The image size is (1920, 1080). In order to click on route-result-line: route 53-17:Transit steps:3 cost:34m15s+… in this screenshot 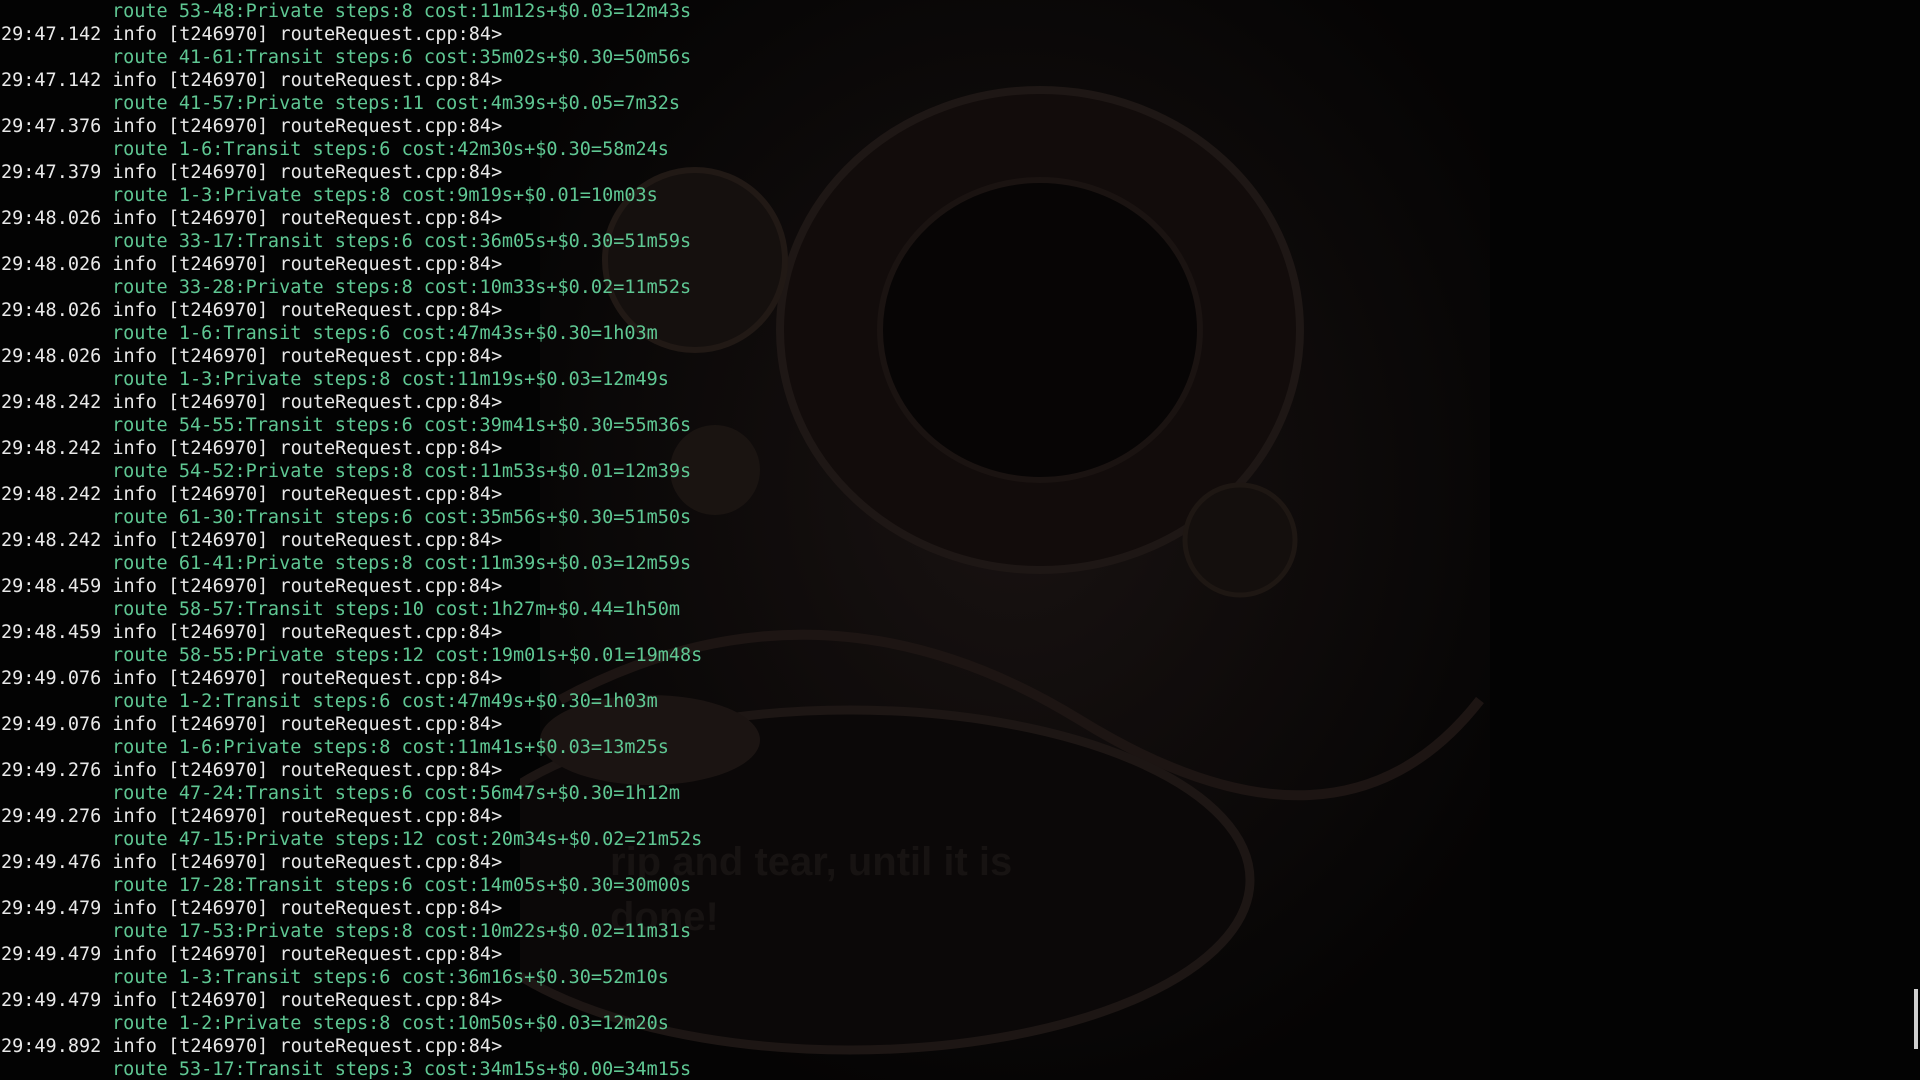, I will do `click(402, 1069)`.